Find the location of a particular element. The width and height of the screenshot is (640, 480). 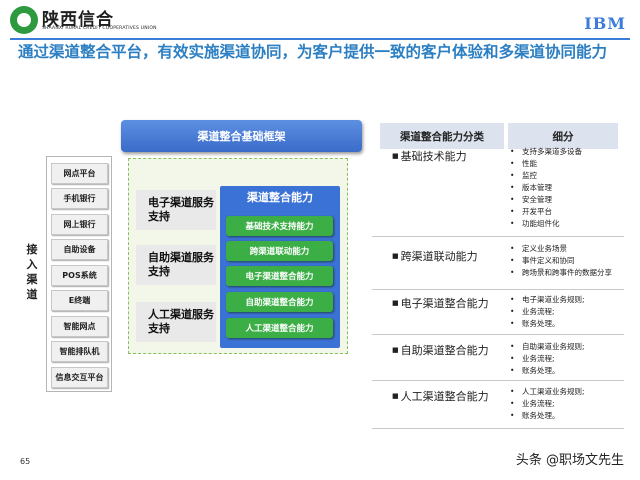

channel-item: 智能网点 is located at coordinates (79, 326).